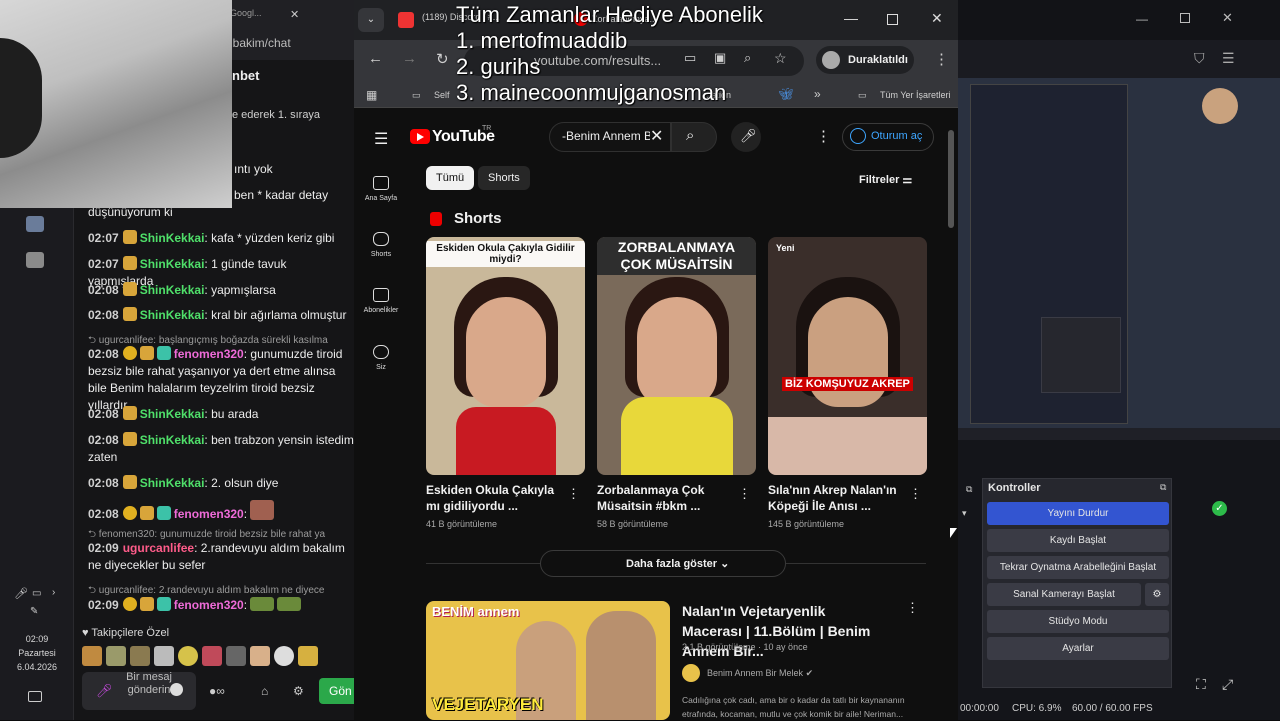 Image resolution: width=1280 pixels, height=721 pixels. What do you see at coordinates (504, 178) in the screenshot?
I see `chip-shorts: Shorts` at bounding box center [504, 178].